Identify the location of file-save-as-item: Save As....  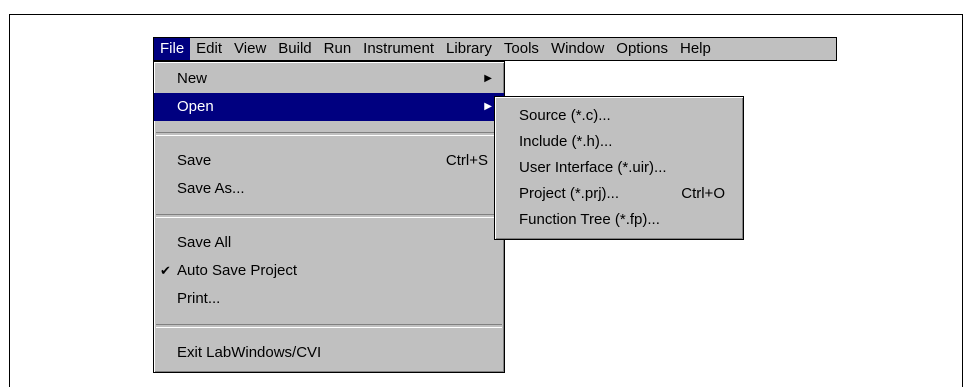
(329, 189).